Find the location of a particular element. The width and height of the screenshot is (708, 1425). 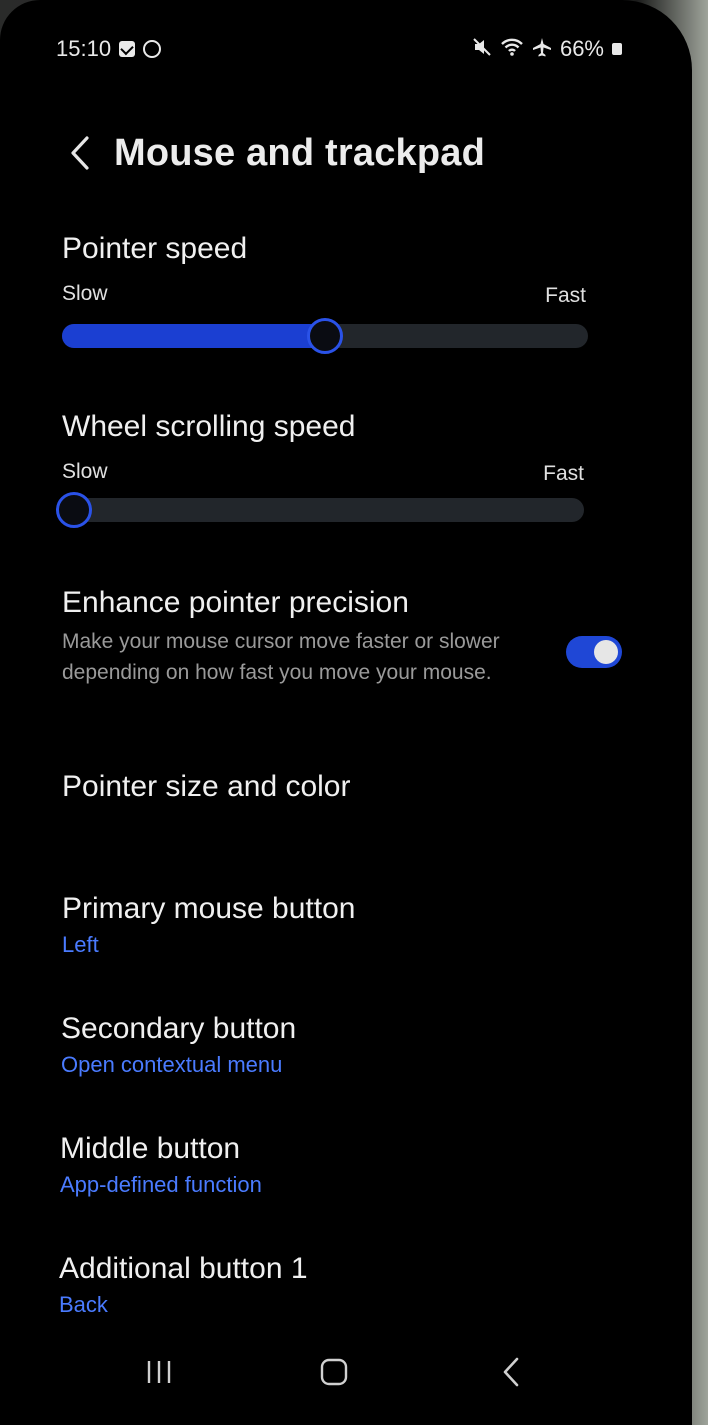

additional-button-1-title: Additional button 1 is located at coordinates (183, 1268).